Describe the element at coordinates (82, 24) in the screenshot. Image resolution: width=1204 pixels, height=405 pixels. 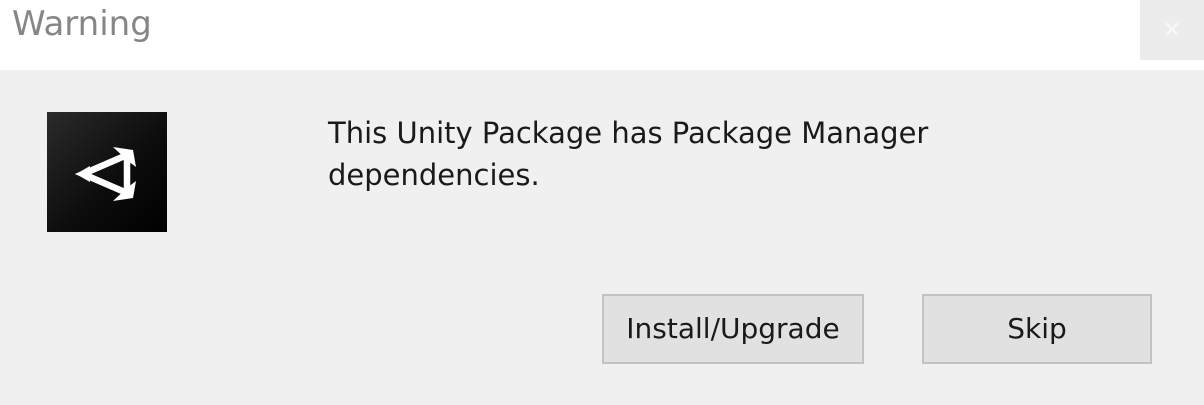
I see `window-title: Warning` at that location.